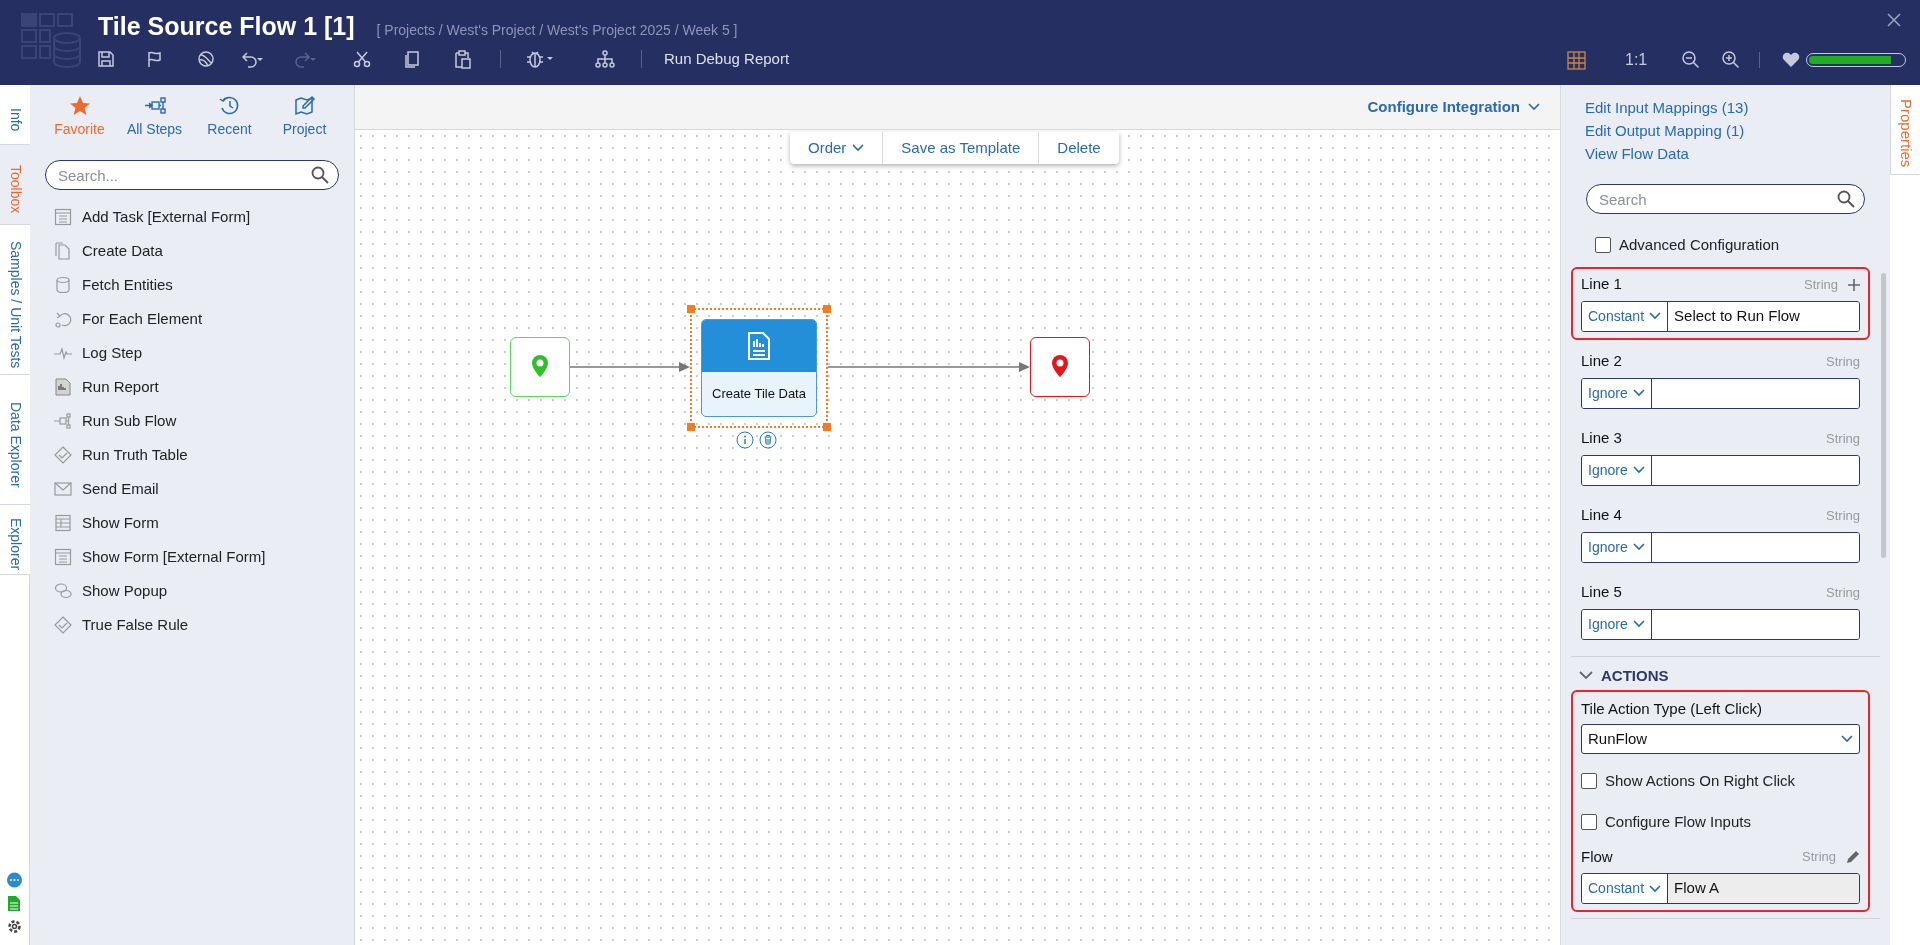  Describe the element at coordinates (154, 122) in the screenshot. I see `step-category-tab: All Steps` at that location.